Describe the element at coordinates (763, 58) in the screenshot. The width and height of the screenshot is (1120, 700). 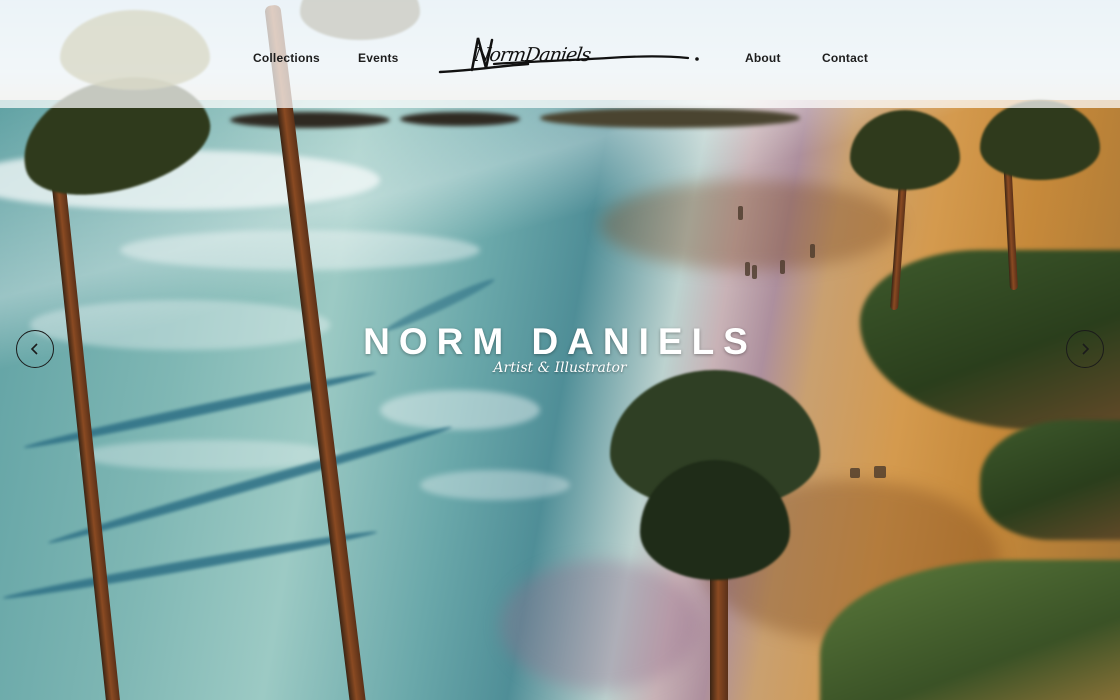
I see `nav-about-link: About` at that location.